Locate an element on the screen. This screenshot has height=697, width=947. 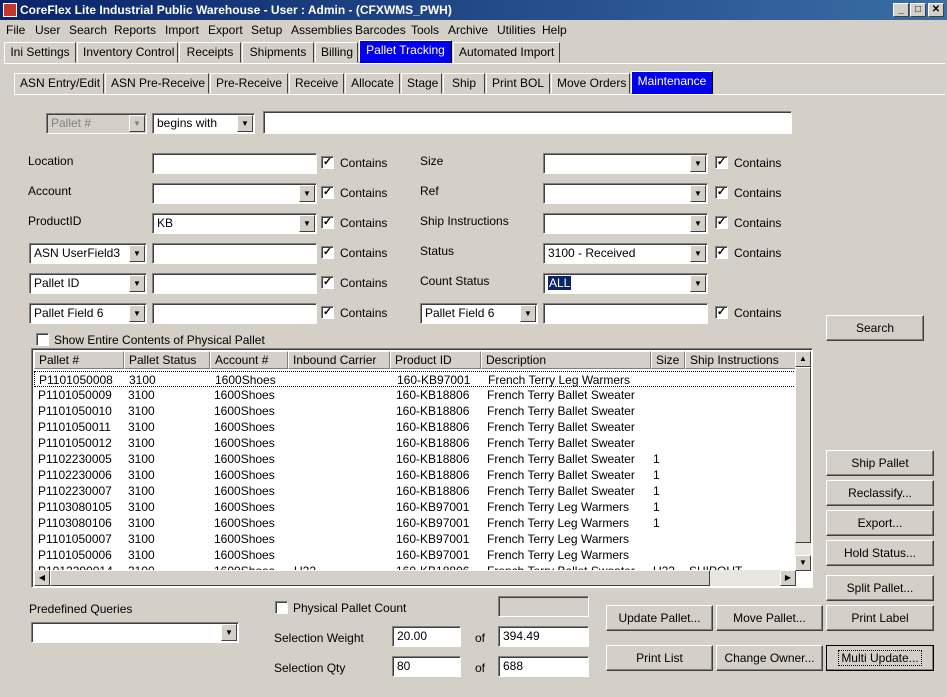
userfield-contains-checkbox: ✓ is located at coordinates (327, 252).